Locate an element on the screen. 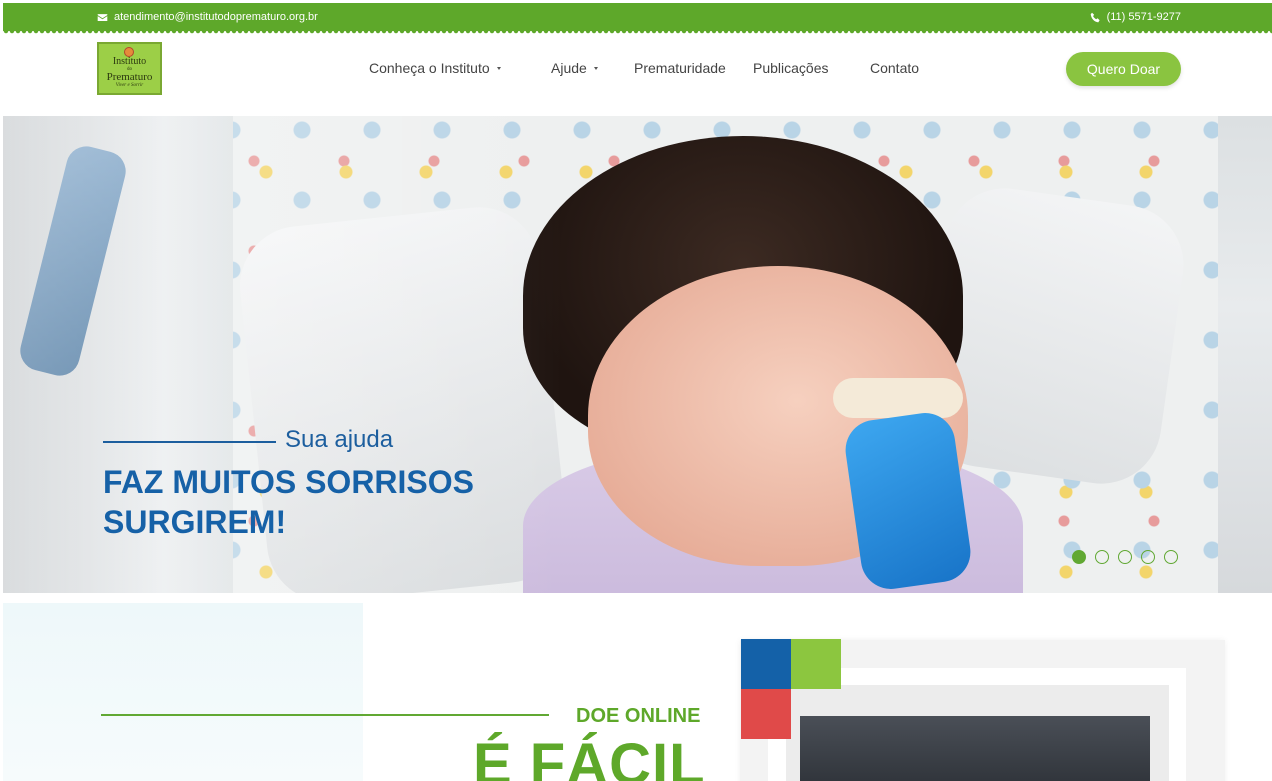  hero-image-tape is located at coordinates (898, 398).